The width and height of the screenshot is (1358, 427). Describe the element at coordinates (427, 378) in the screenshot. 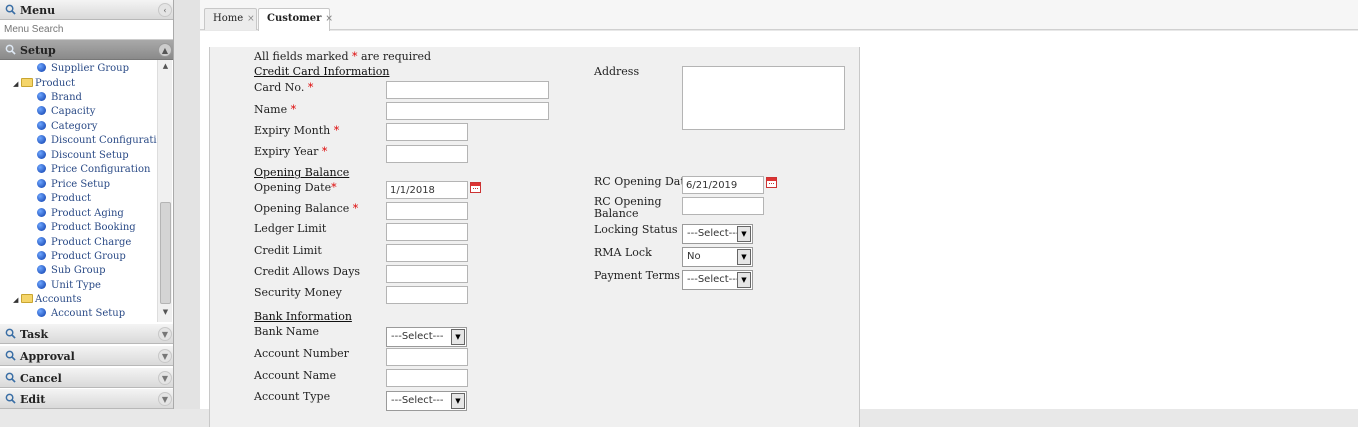

I see `account-name-input` at that location.